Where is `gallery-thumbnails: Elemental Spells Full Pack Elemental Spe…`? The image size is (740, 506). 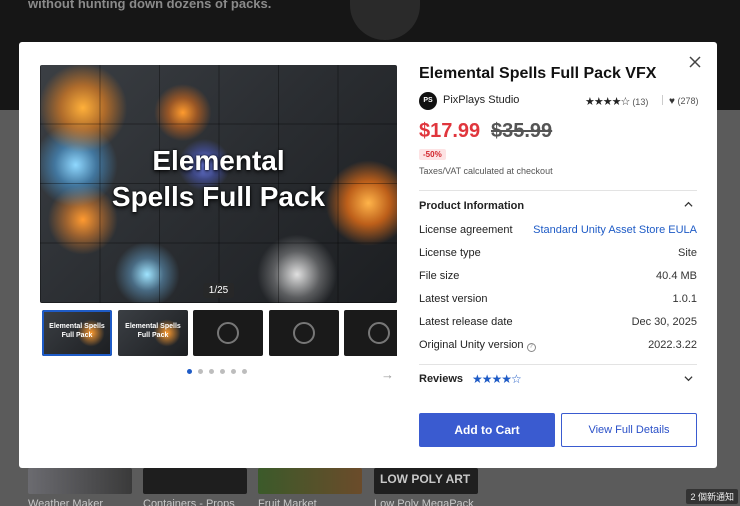
gallery-thumbnails: Elemental Spells Full Pack Elemental Spe… is located at coordinates (218, 334).